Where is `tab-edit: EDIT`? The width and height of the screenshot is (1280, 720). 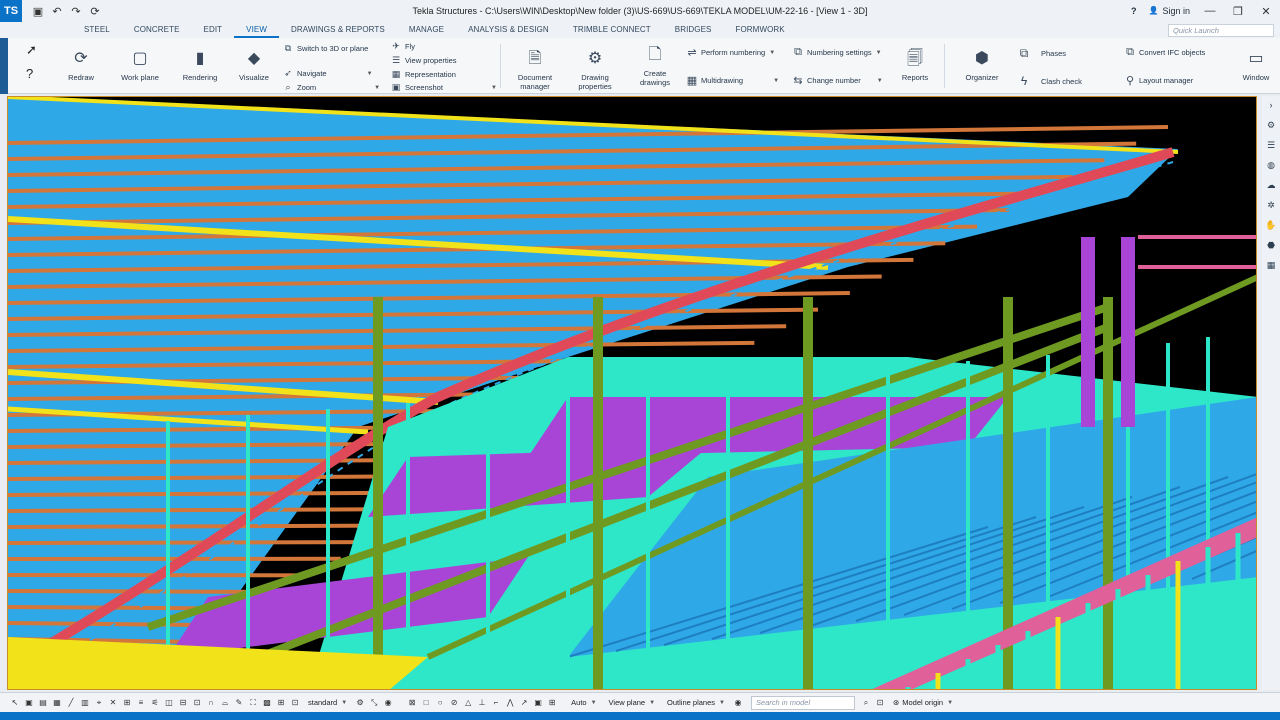
tab-edit: EDIT is located at coordinates (213, 30).